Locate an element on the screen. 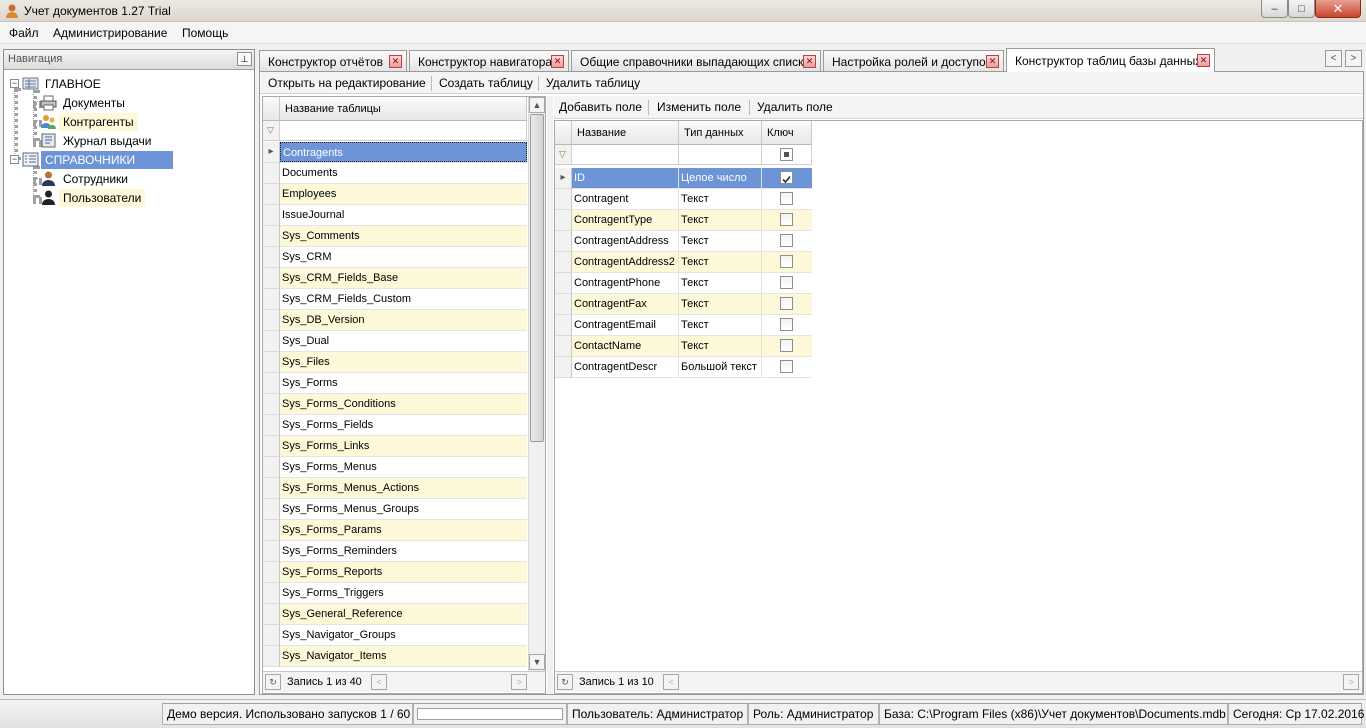 Image resolution: width=1366 pixels, height=728 pixels. edit-field-button: Изменить поле is located at coordinates (699, 107).